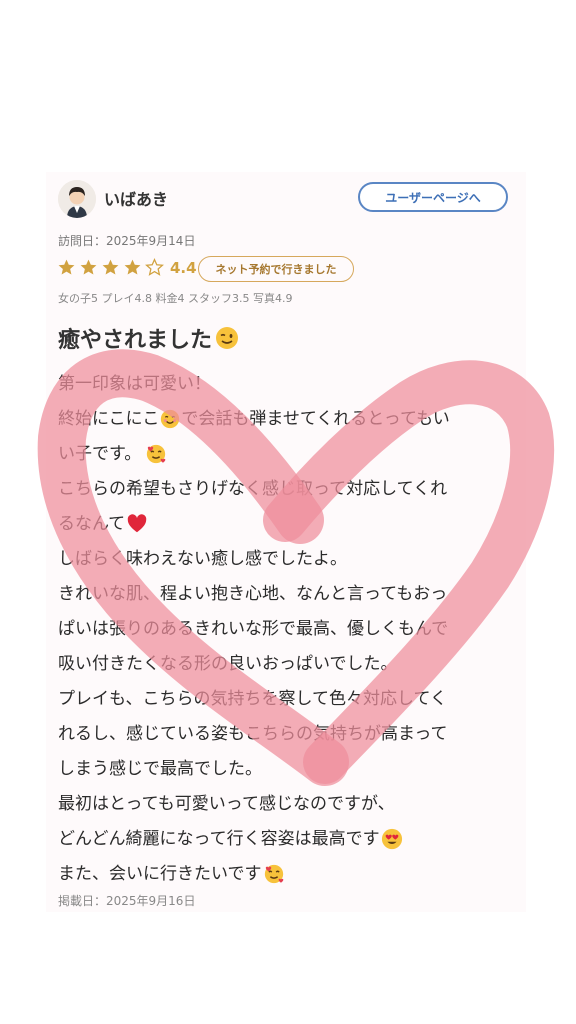  I want to click on review-line: 第一印象は可愛い！, so click(134, 384).